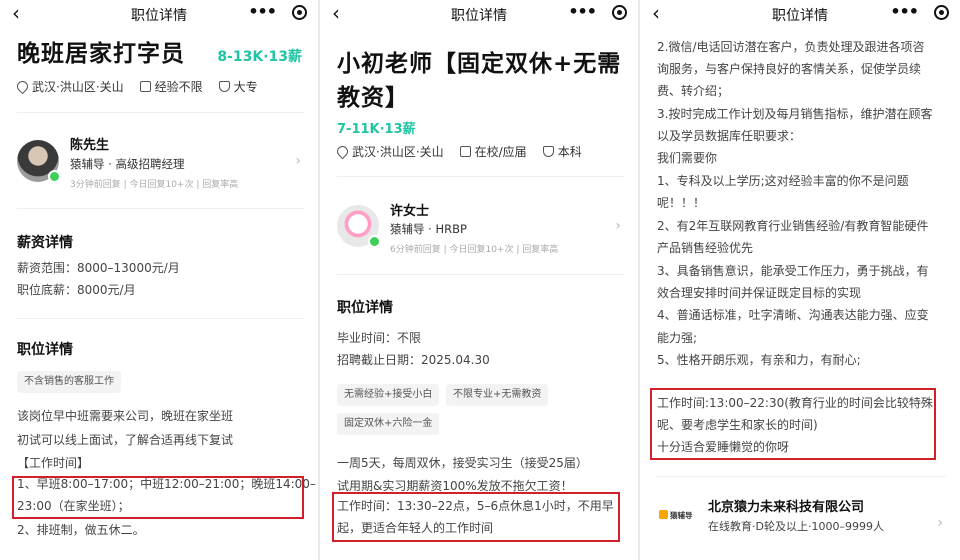 This screenshot has height=560, width=960. I want to click on description-line: 能力强;, so click(677, 338).